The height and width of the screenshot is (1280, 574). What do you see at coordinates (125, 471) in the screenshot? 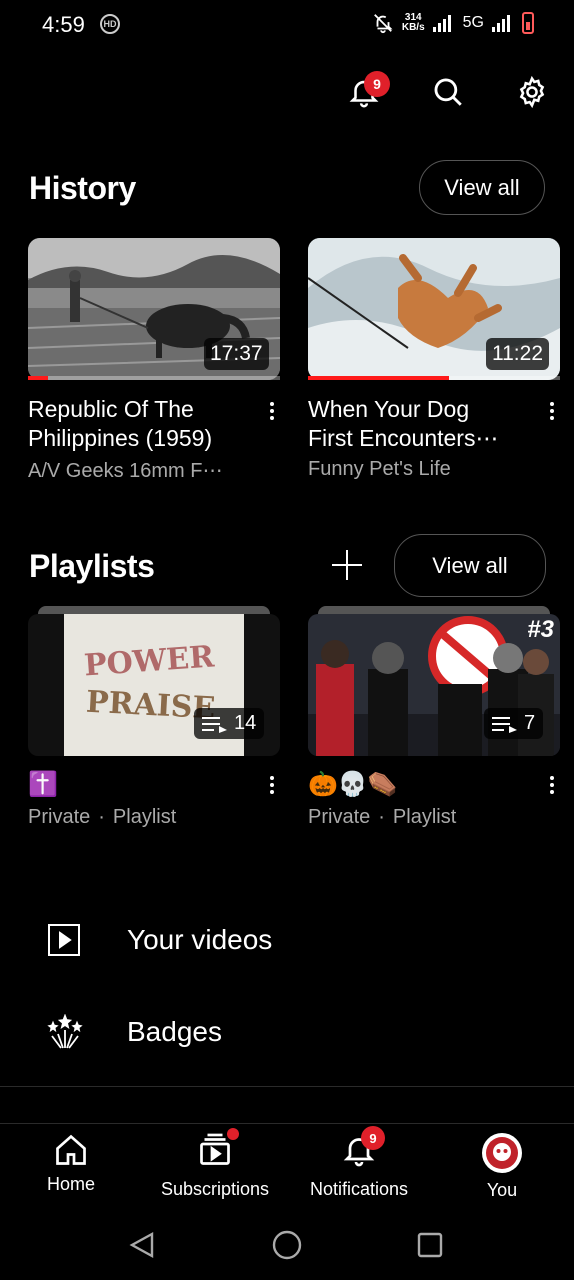
I see `video-channel-1: A/V Geeks 16mm F⋯` at bounding box center [125, 471].